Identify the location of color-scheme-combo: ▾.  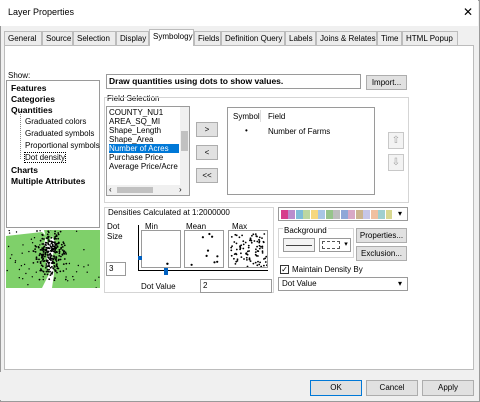
(343, 214).